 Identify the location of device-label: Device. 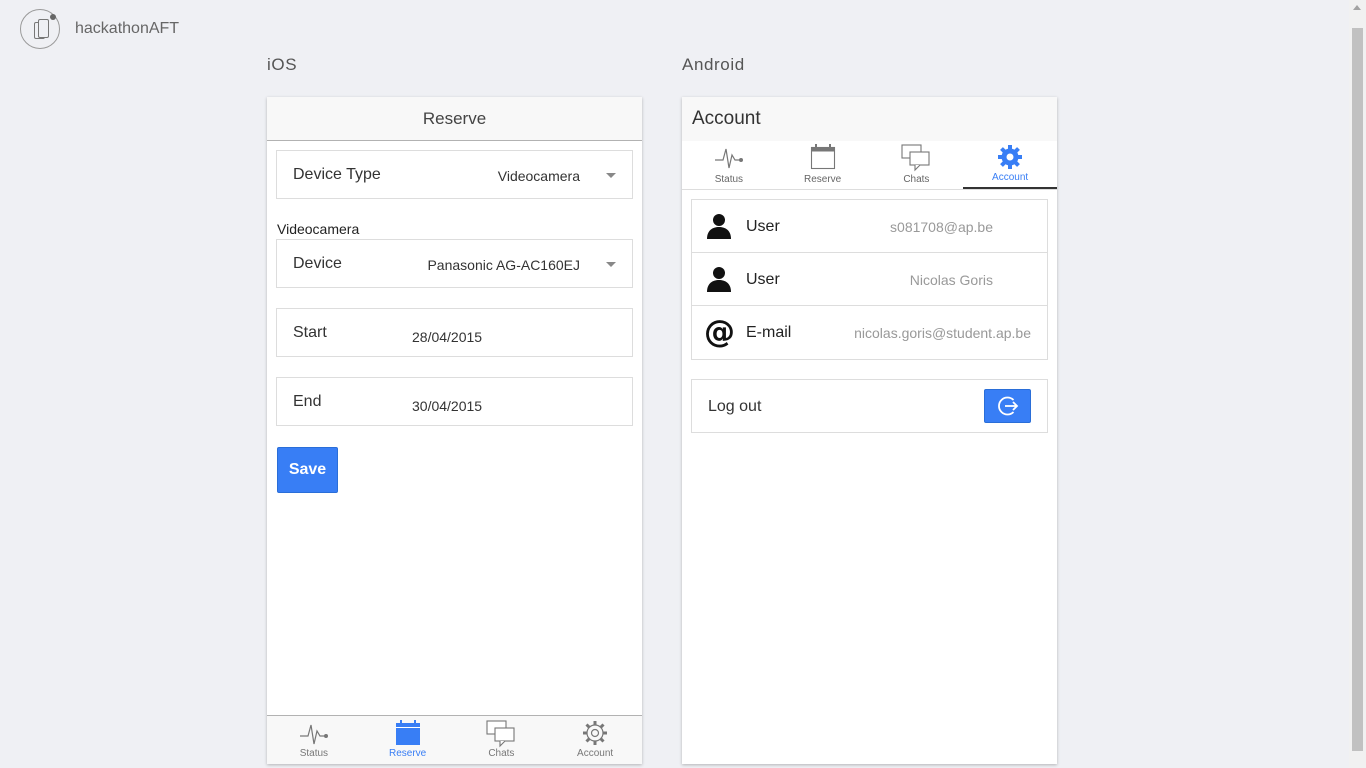
(317, 263).